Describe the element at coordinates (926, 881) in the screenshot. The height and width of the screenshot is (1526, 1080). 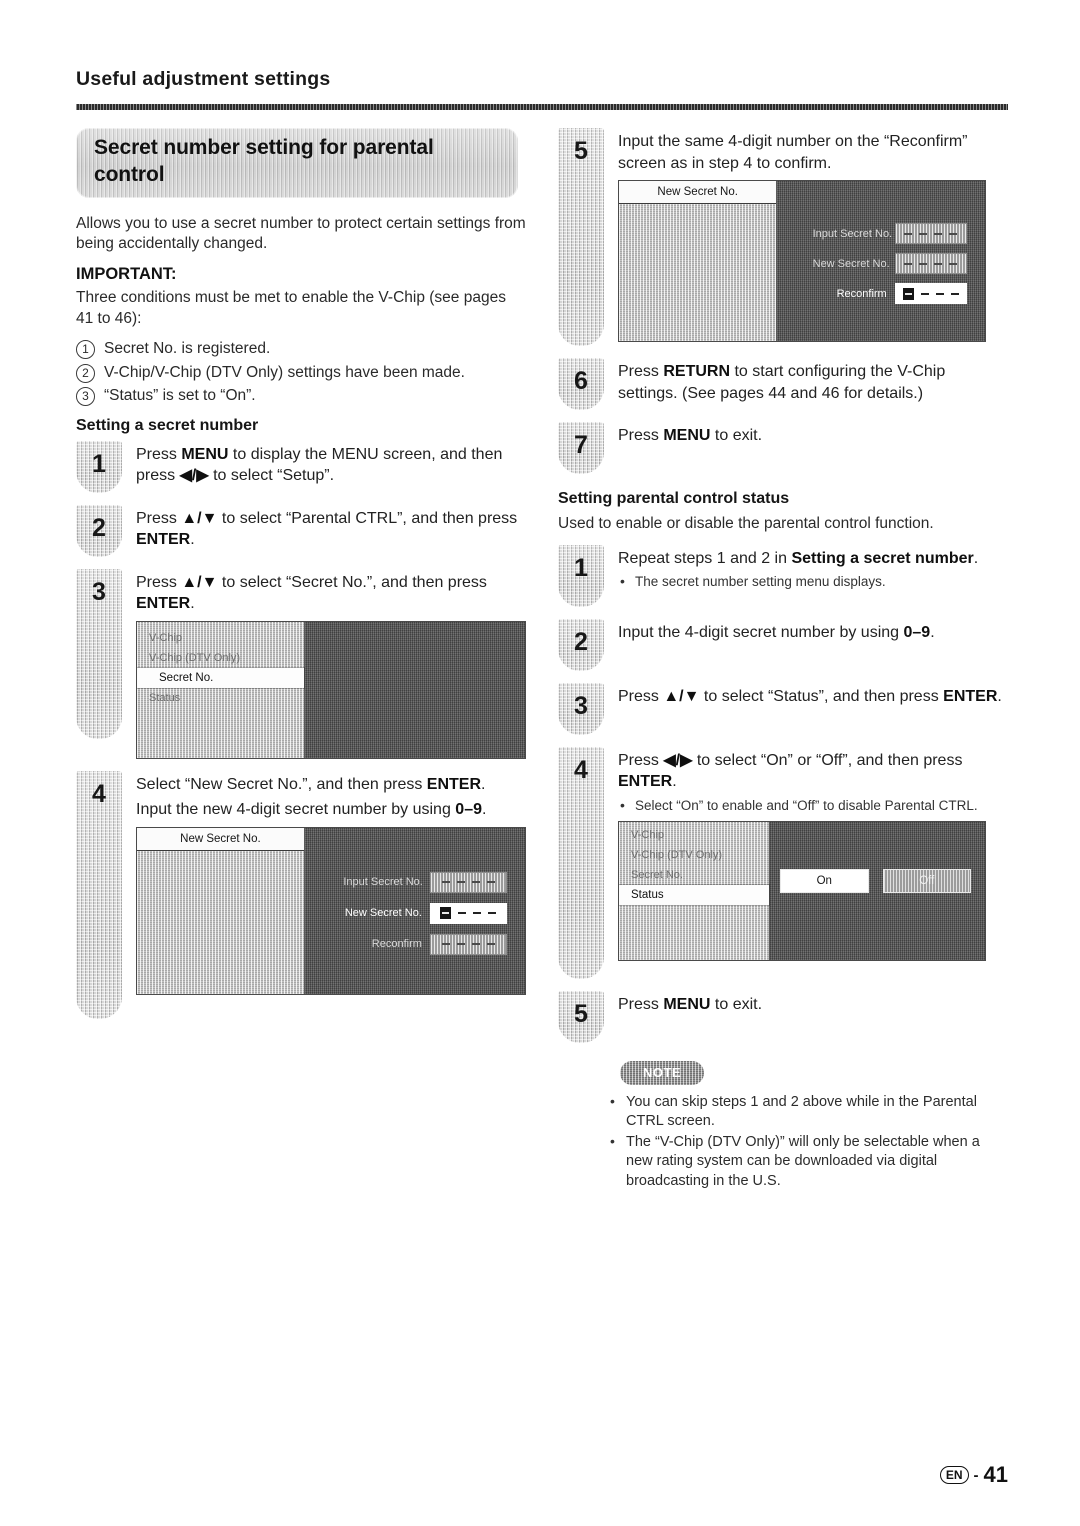
I see `tv-button-off: Off` at that location.